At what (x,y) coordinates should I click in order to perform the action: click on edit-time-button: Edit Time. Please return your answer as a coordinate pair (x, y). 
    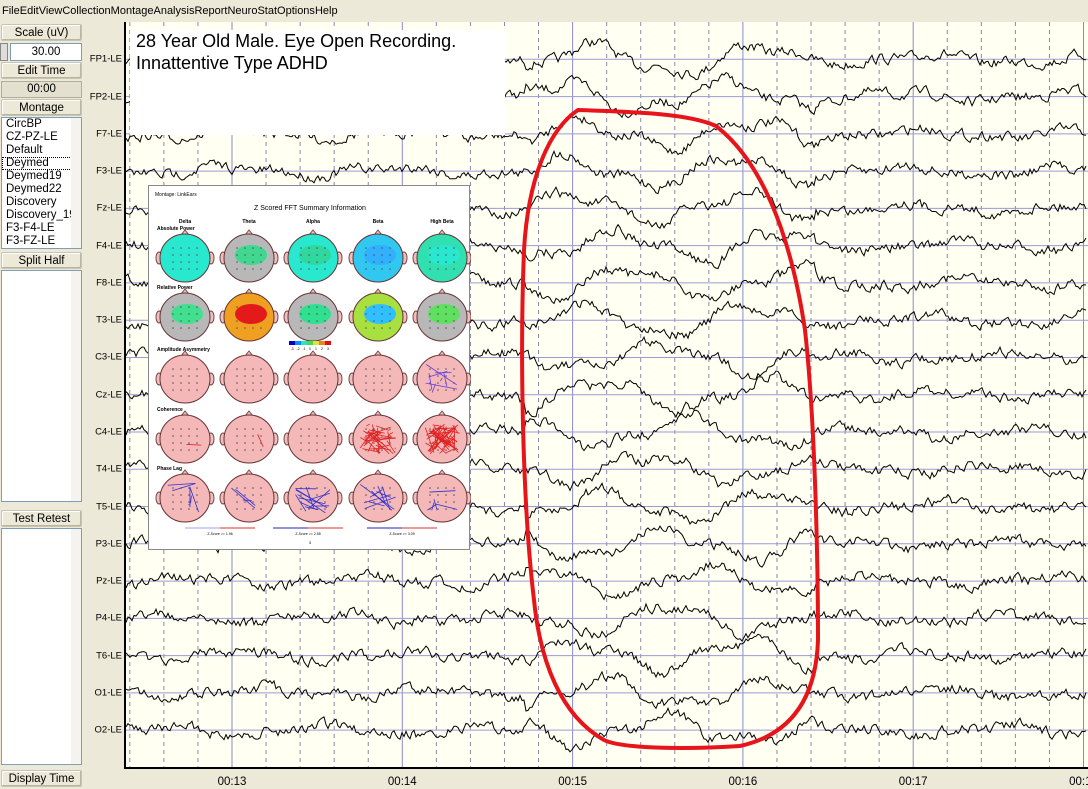
    Looking at the image, I should click on (41, 70).